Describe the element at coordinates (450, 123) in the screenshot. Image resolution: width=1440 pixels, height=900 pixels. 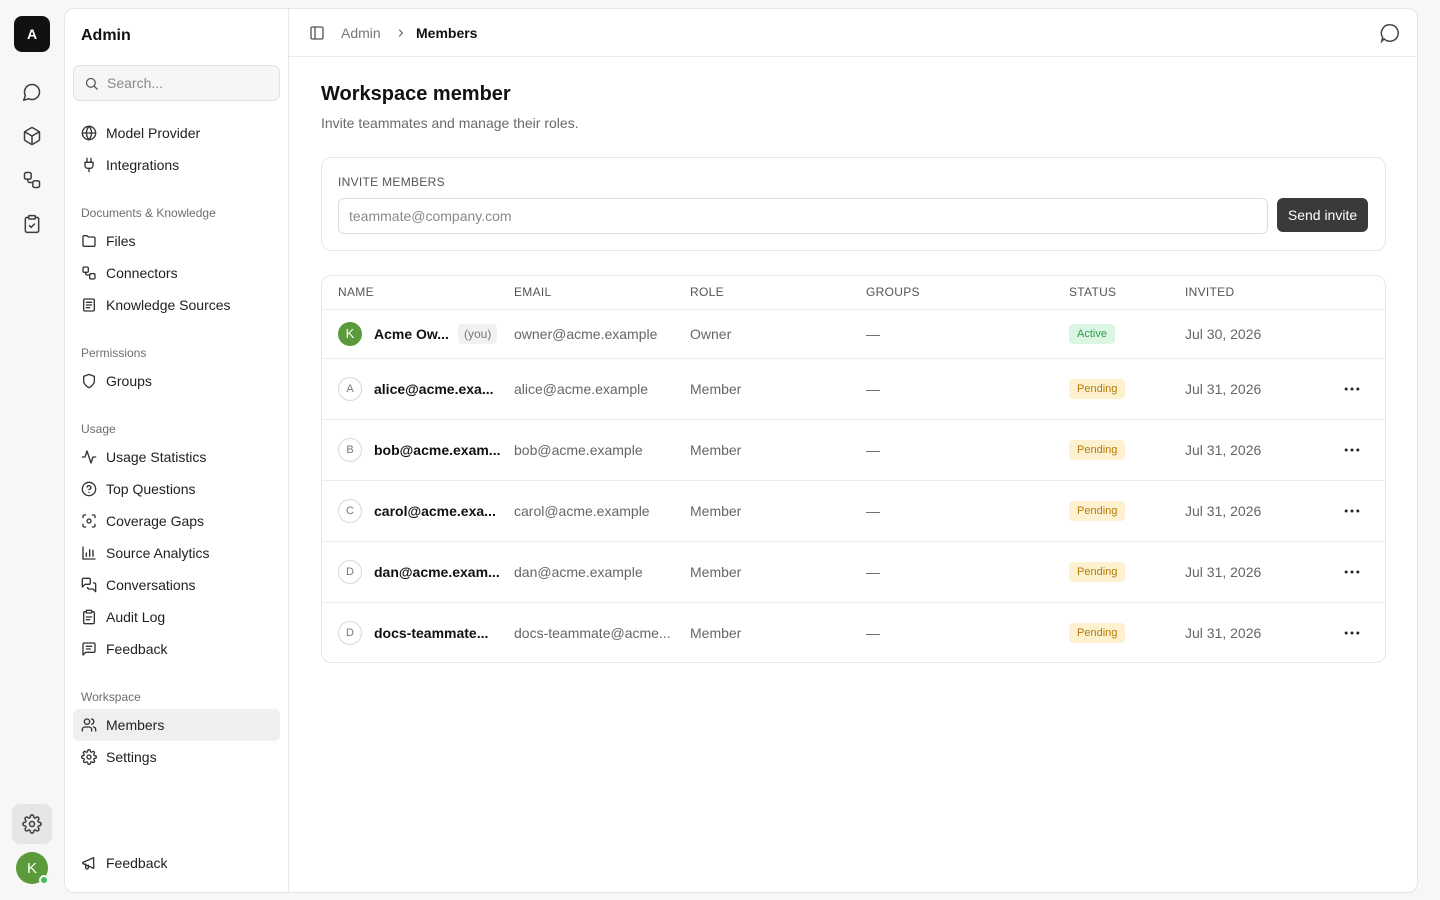
I see `page-subtitle: Invite teammates and manage their roles.` at that location.